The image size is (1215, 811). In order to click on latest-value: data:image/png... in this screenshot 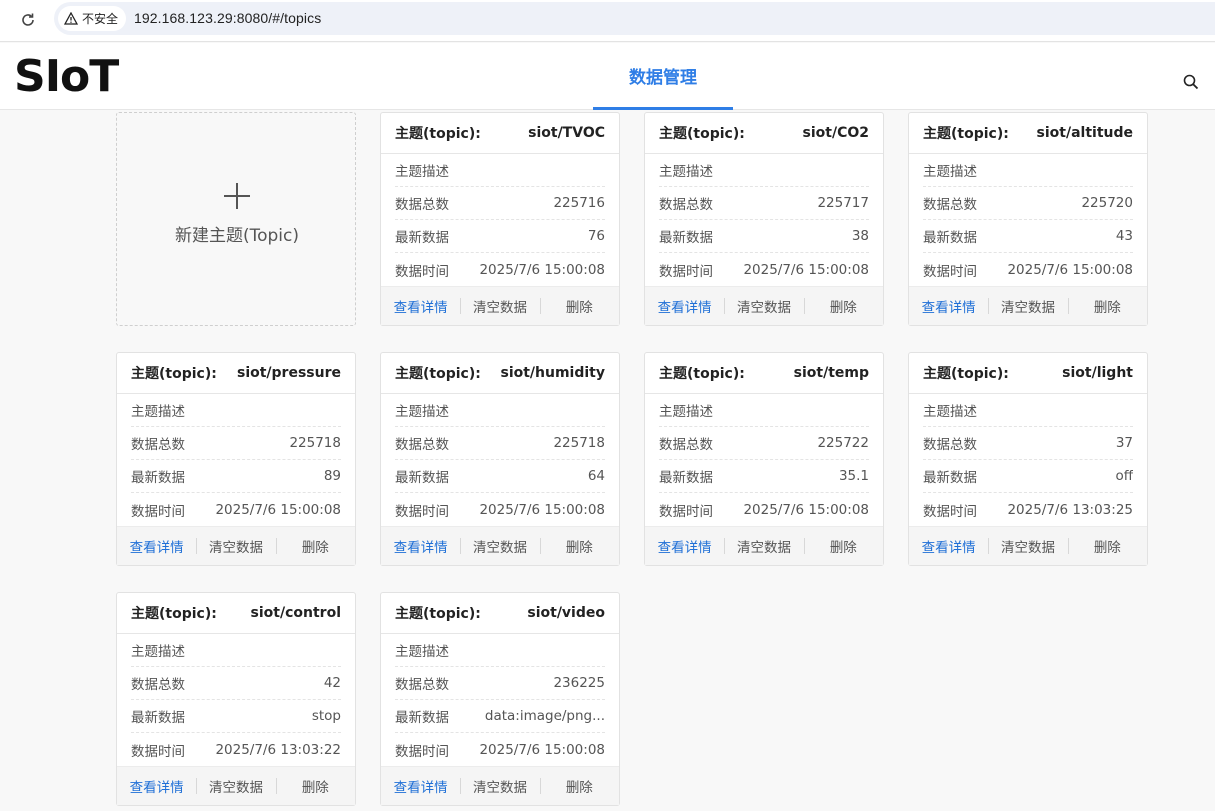, I will do `click(544, 716)`.